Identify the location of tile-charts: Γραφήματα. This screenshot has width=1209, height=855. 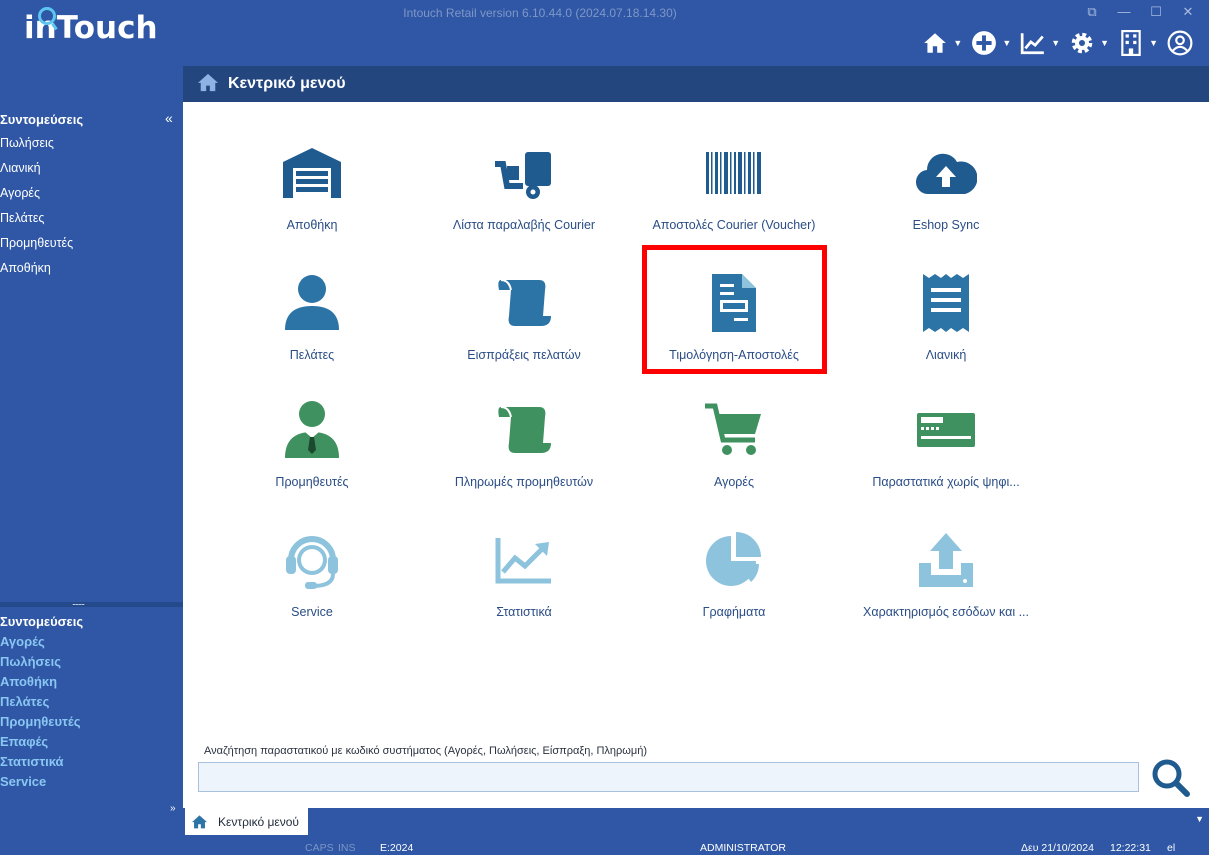
(734, 585).